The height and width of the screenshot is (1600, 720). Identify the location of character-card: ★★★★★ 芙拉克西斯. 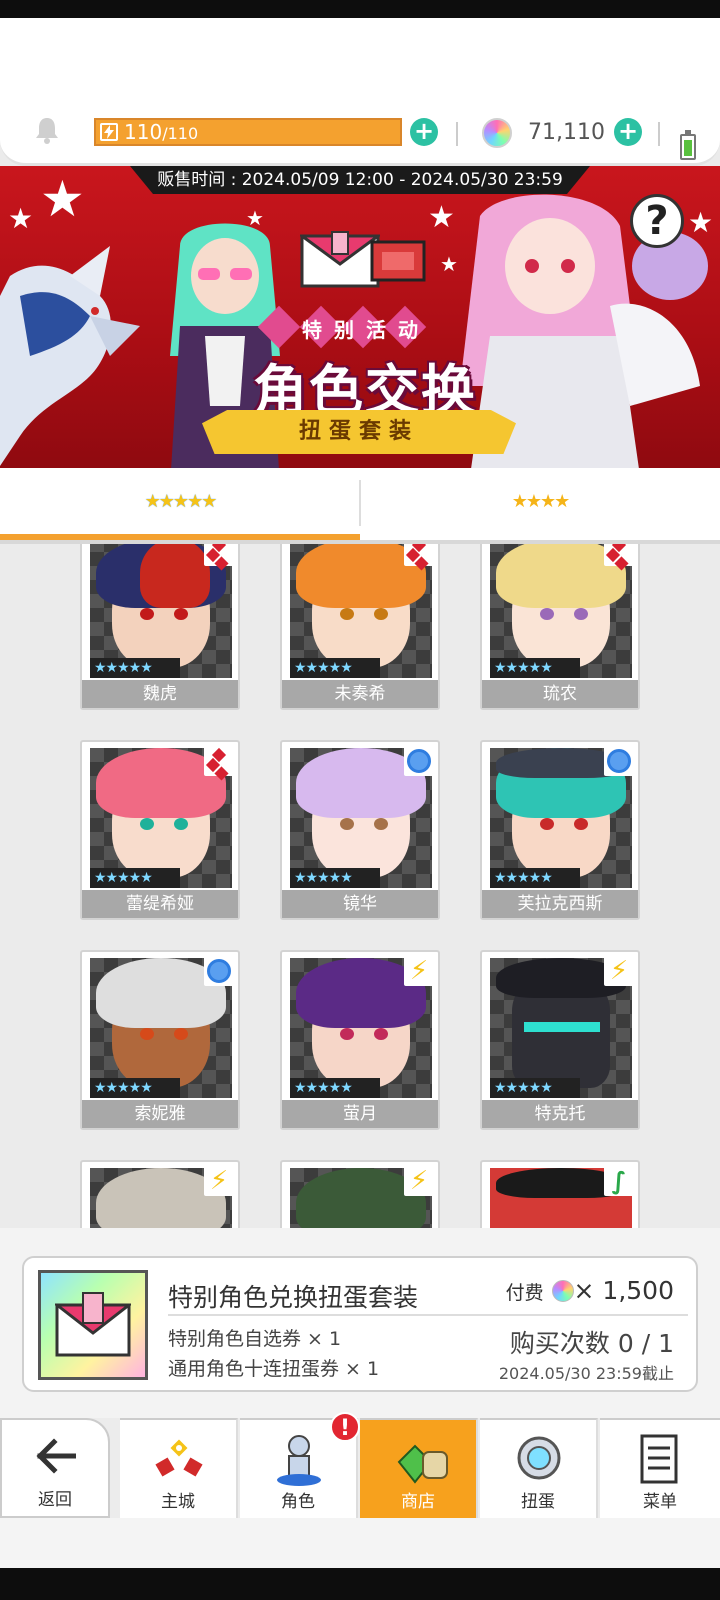
(560, 830).